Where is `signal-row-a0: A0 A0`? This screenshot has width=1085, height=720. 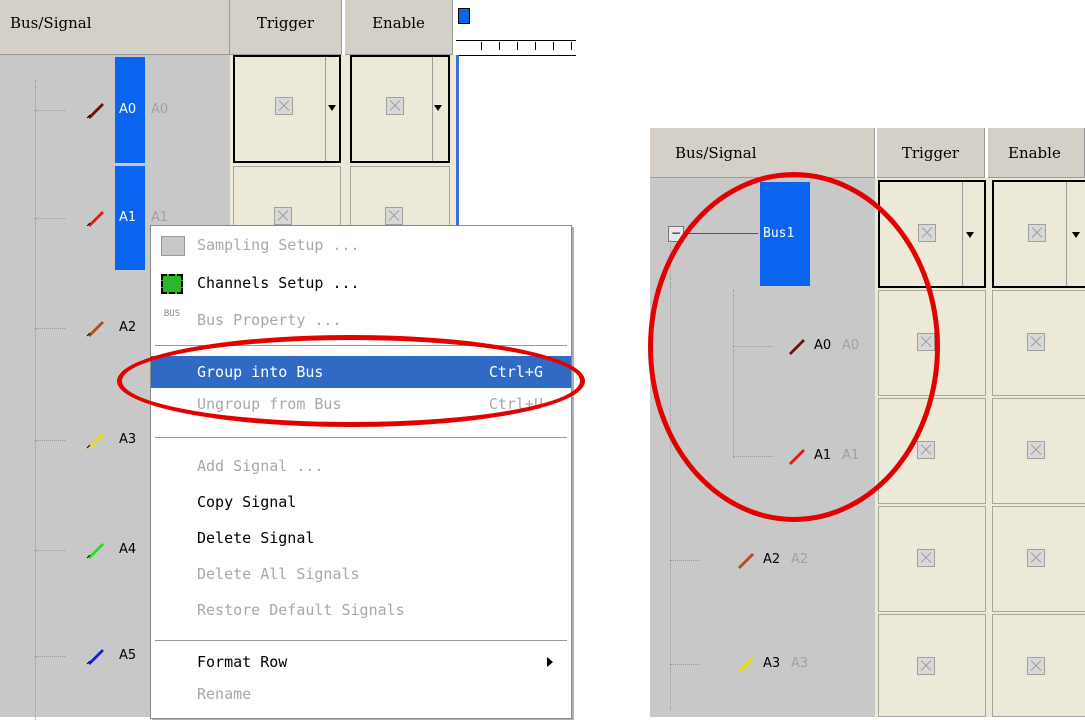
signal-row-a0: A0 A0 is located at coordinates (155, 110).